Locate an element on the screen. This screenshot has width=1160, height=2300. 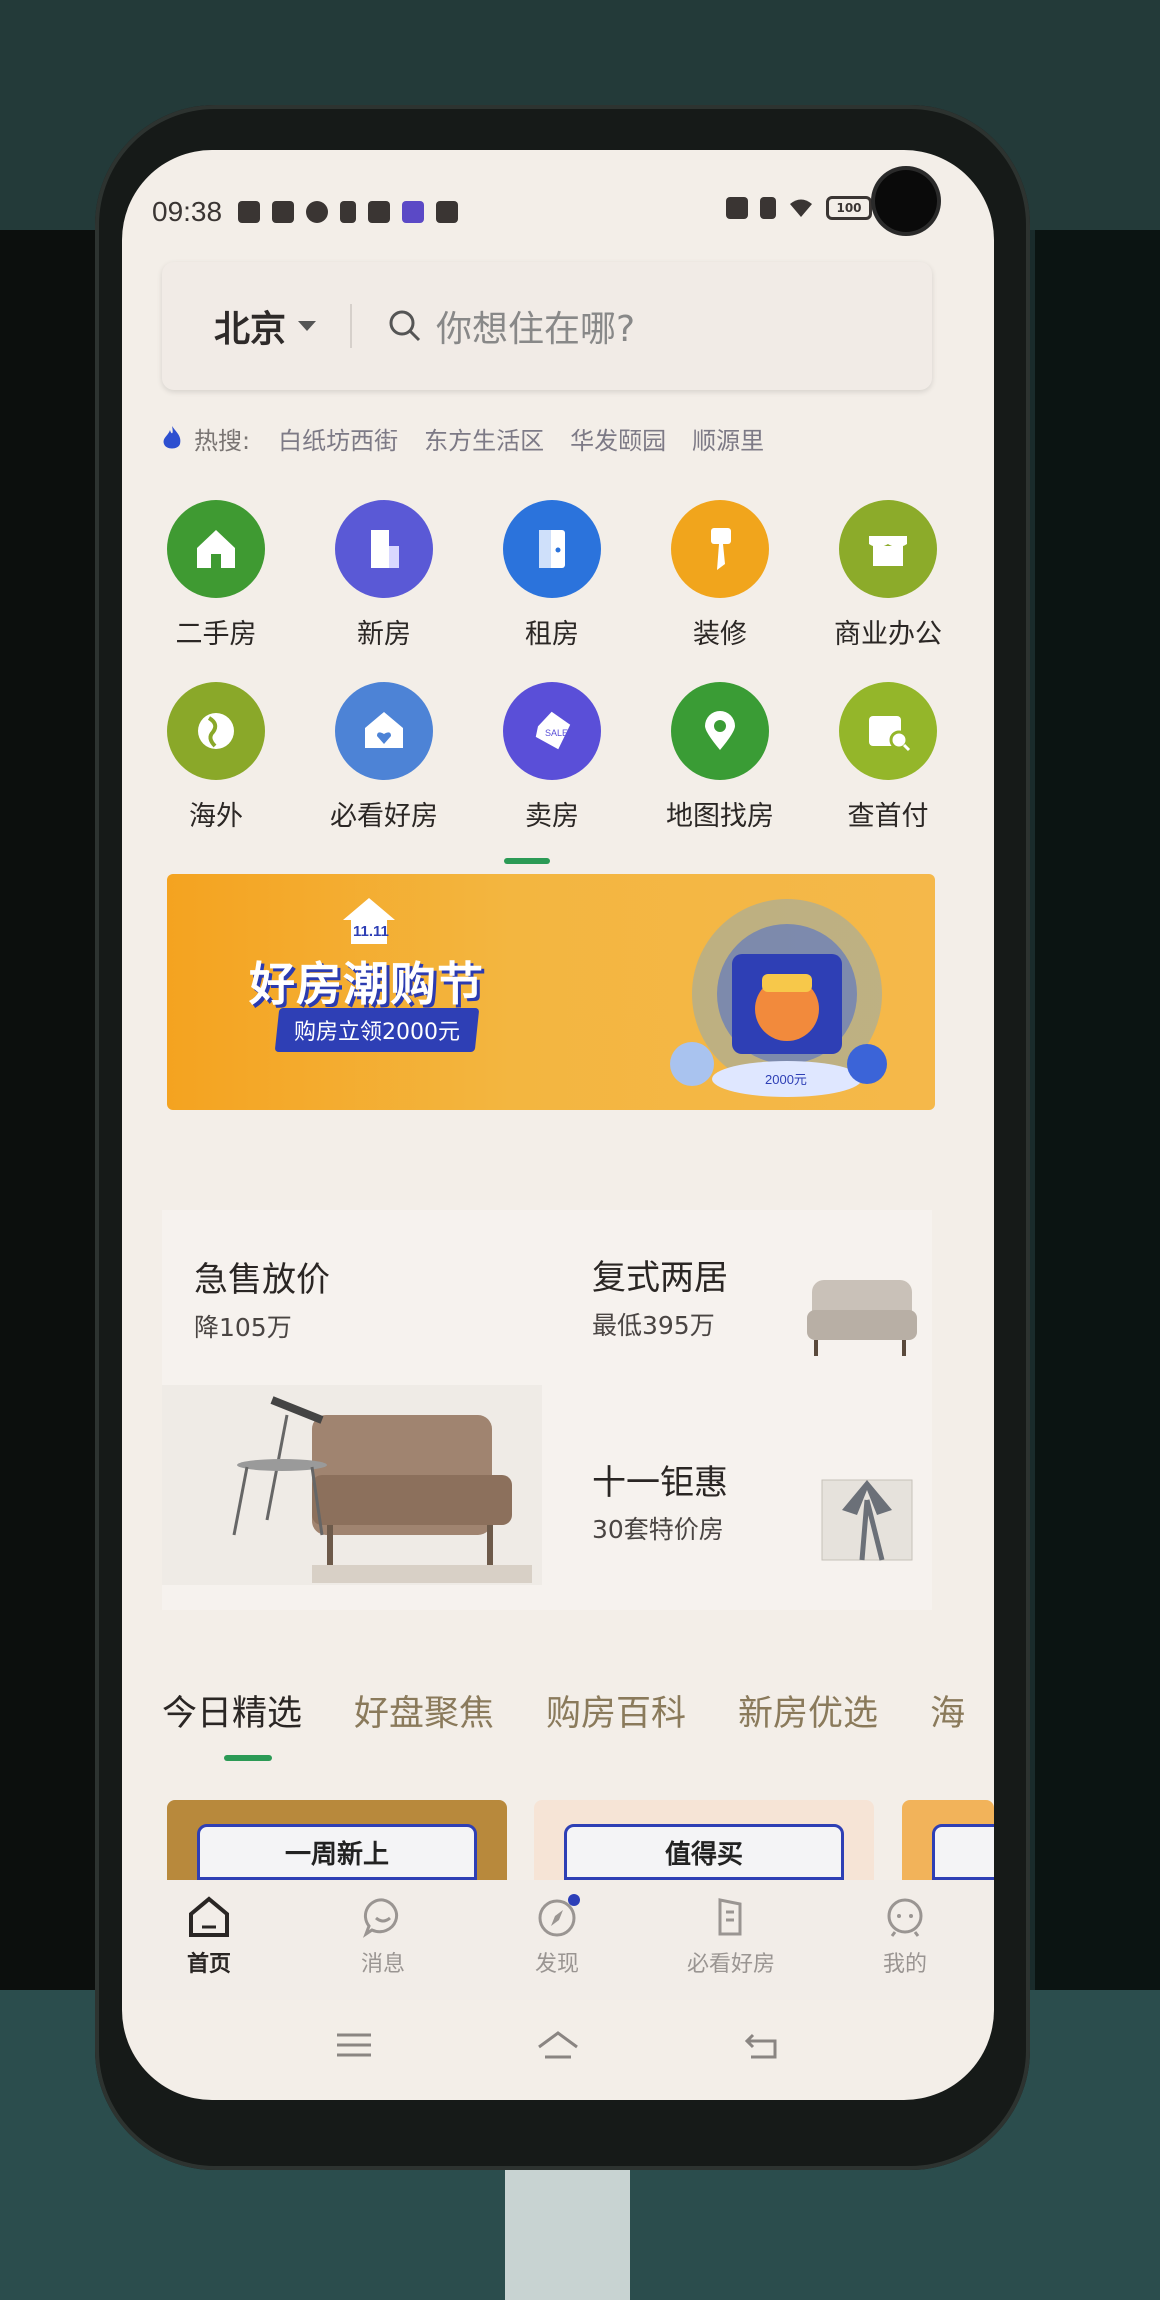
category-map-search: 地图找房 is located at coordinates (720, 773).